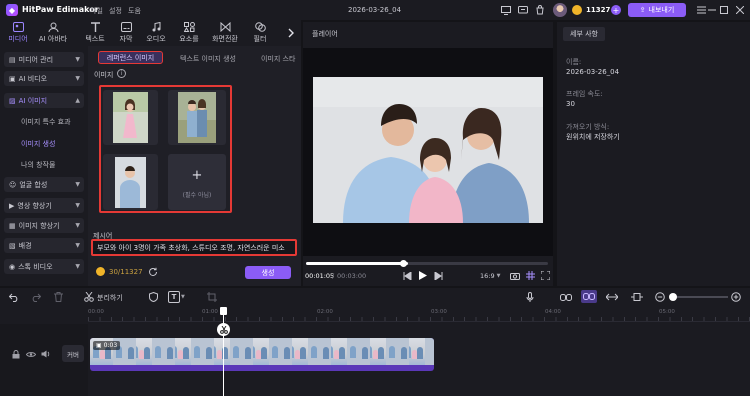  I want to click on playhead-handle, so click(223, 311).